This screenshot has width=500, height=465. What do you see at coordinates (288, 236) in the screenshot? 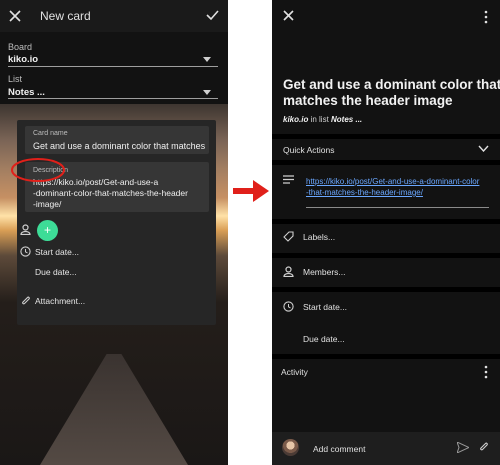
I see `label-icon` at bounding box center [288, 236].